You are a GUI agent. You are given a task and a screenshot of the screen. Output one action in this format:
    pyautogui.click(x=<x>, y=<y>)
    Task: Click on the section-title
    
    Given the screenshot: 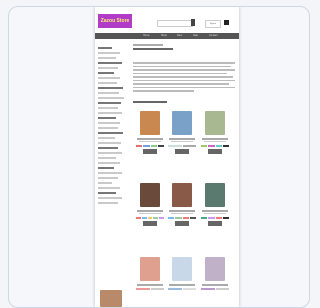 What is the action you would take?
    pyautogui.click(x=150, y=102)
    